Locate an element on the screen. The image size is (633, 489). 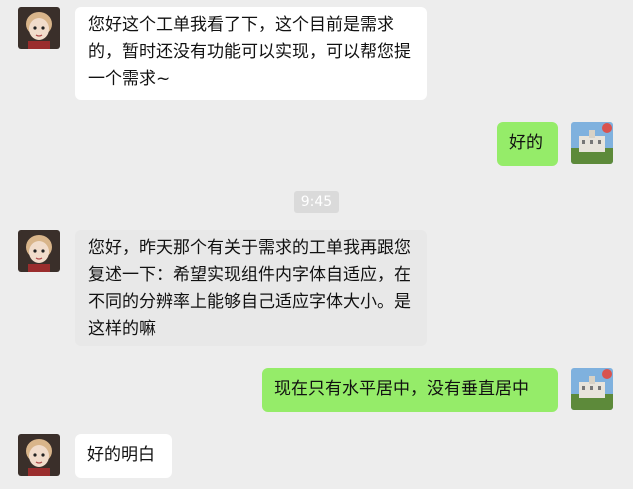
timestamp: 9:45 is located at coordinates (316, 202).